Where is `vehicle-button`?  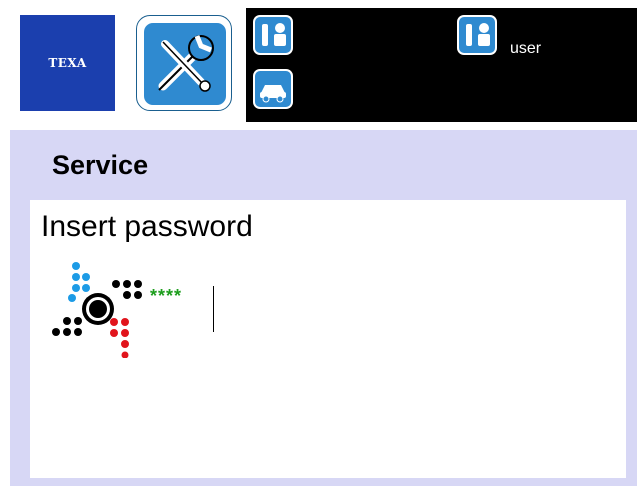
vehicle-button is located at coordinates (273, 89).